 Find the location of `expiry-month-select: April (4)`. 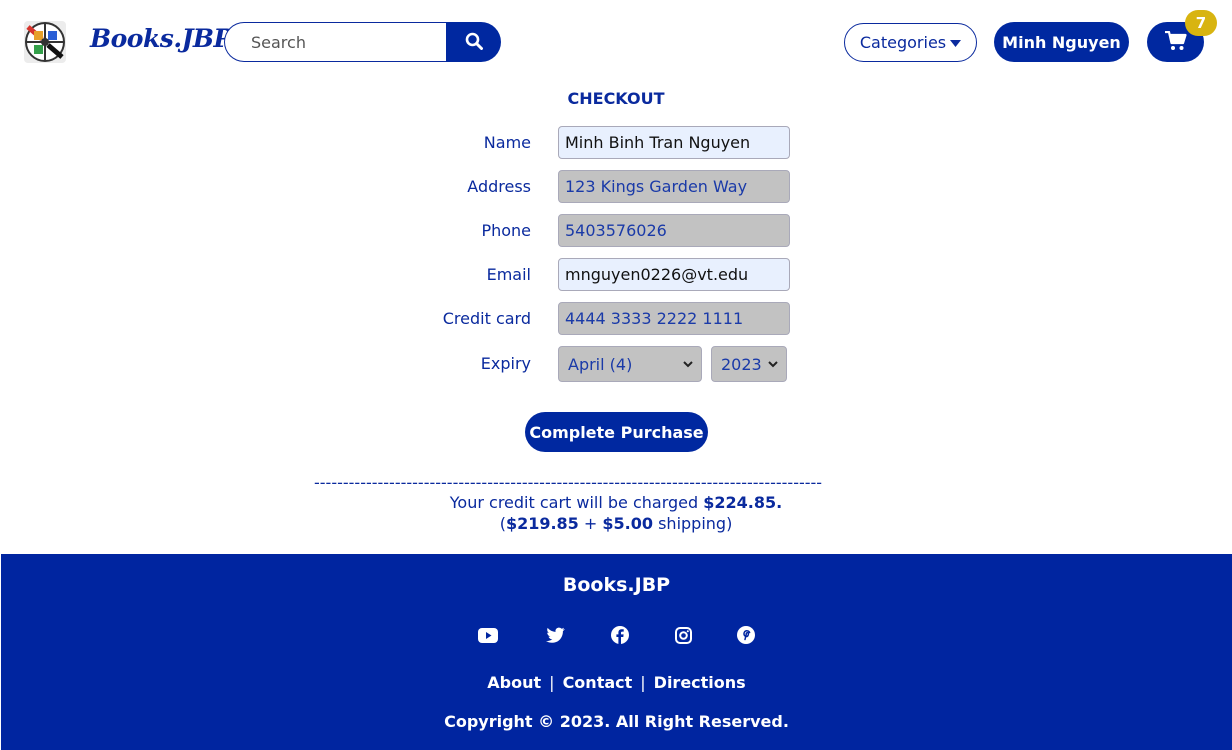

expiry-month-select: April (4) is located at coordinates (630, 364).